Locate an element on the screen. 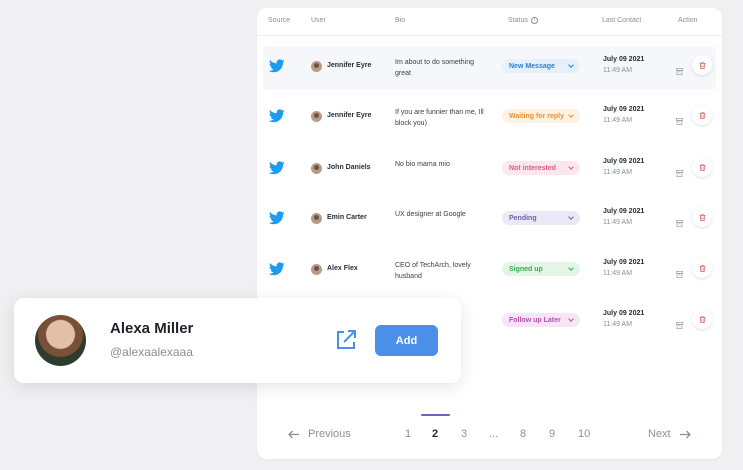 The width and height of the screenshot is (743, 470). status-label: New Message is located at coordinates (532, 66).